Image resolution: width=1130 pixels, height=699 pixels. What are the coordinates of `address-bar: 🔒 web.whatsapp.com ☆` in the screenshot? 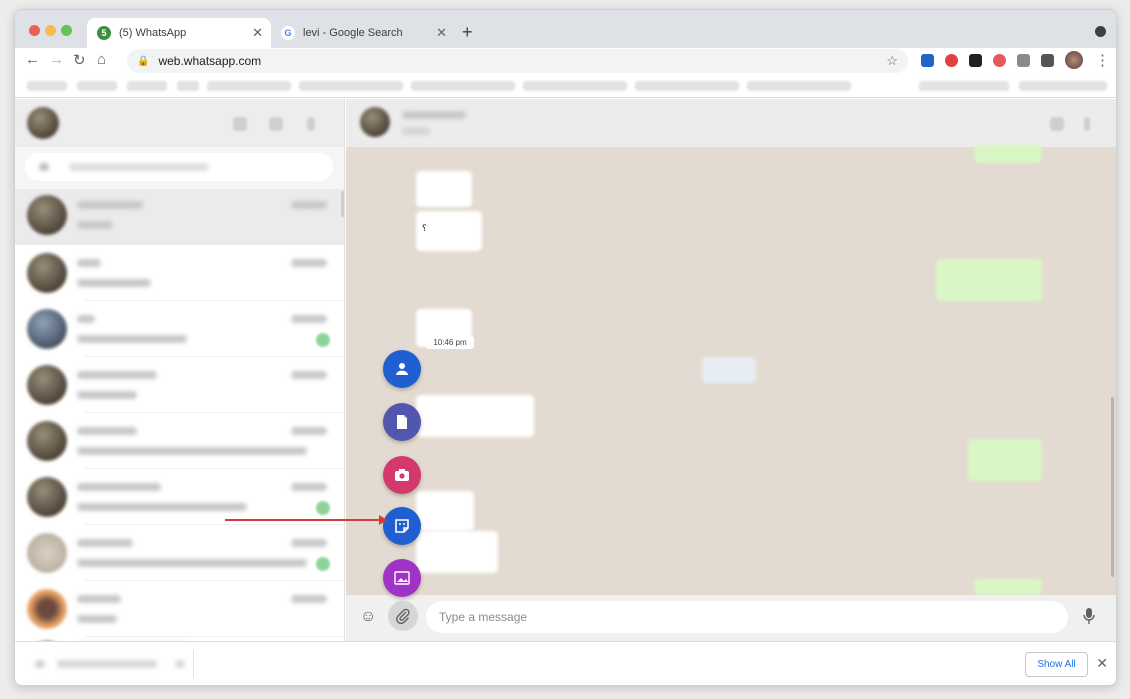 It's located at (517, 61).